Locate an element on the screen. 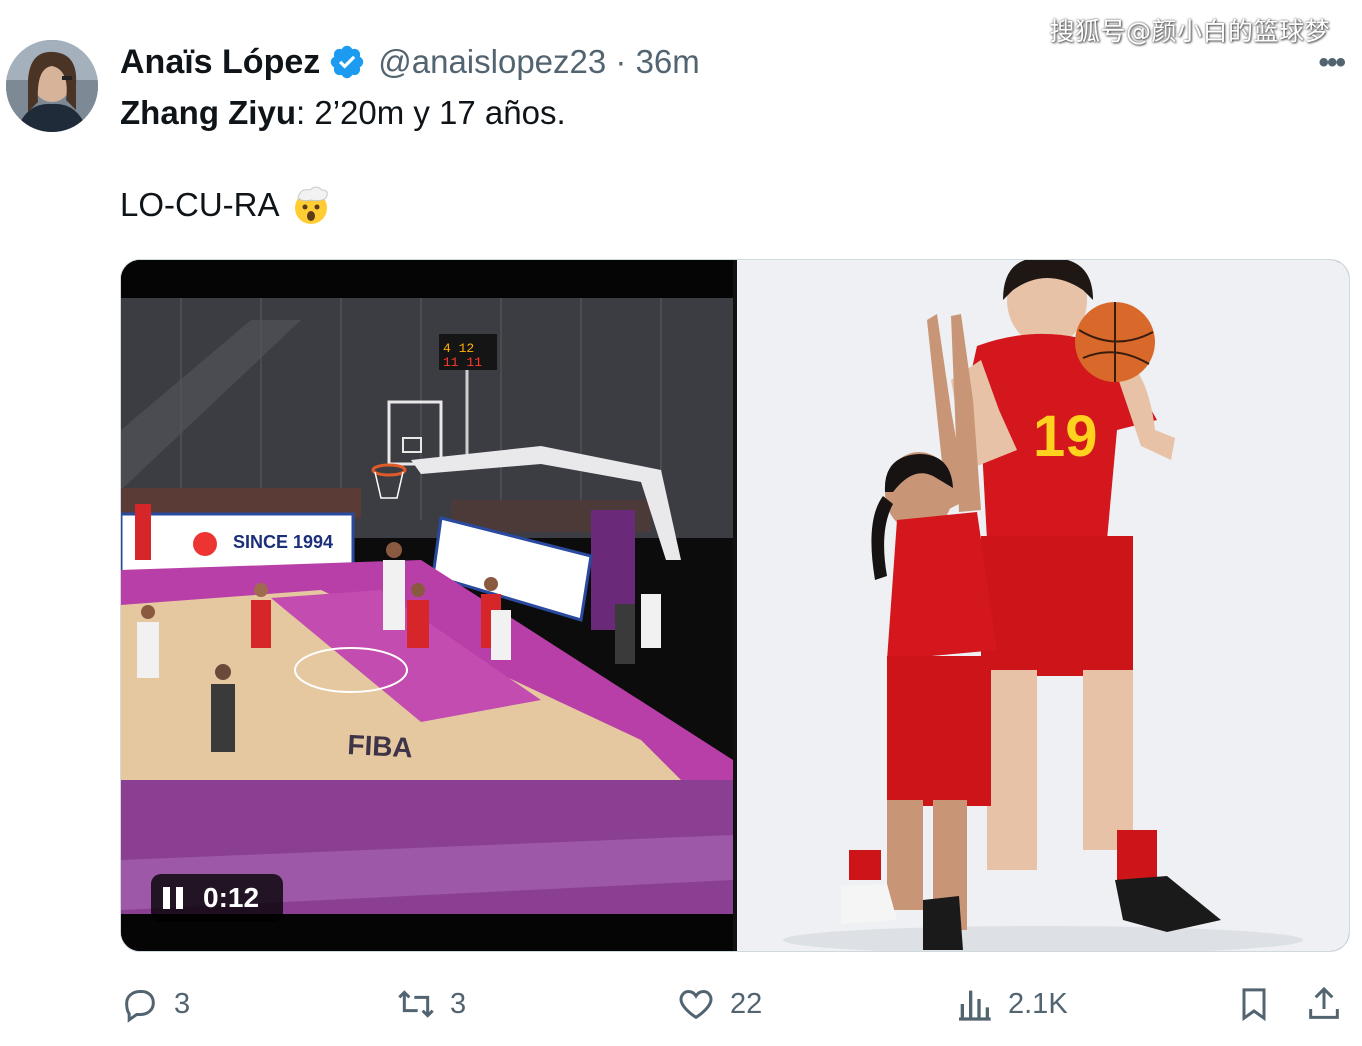  reply-button: 3 is located at coordinates (155, 1004).